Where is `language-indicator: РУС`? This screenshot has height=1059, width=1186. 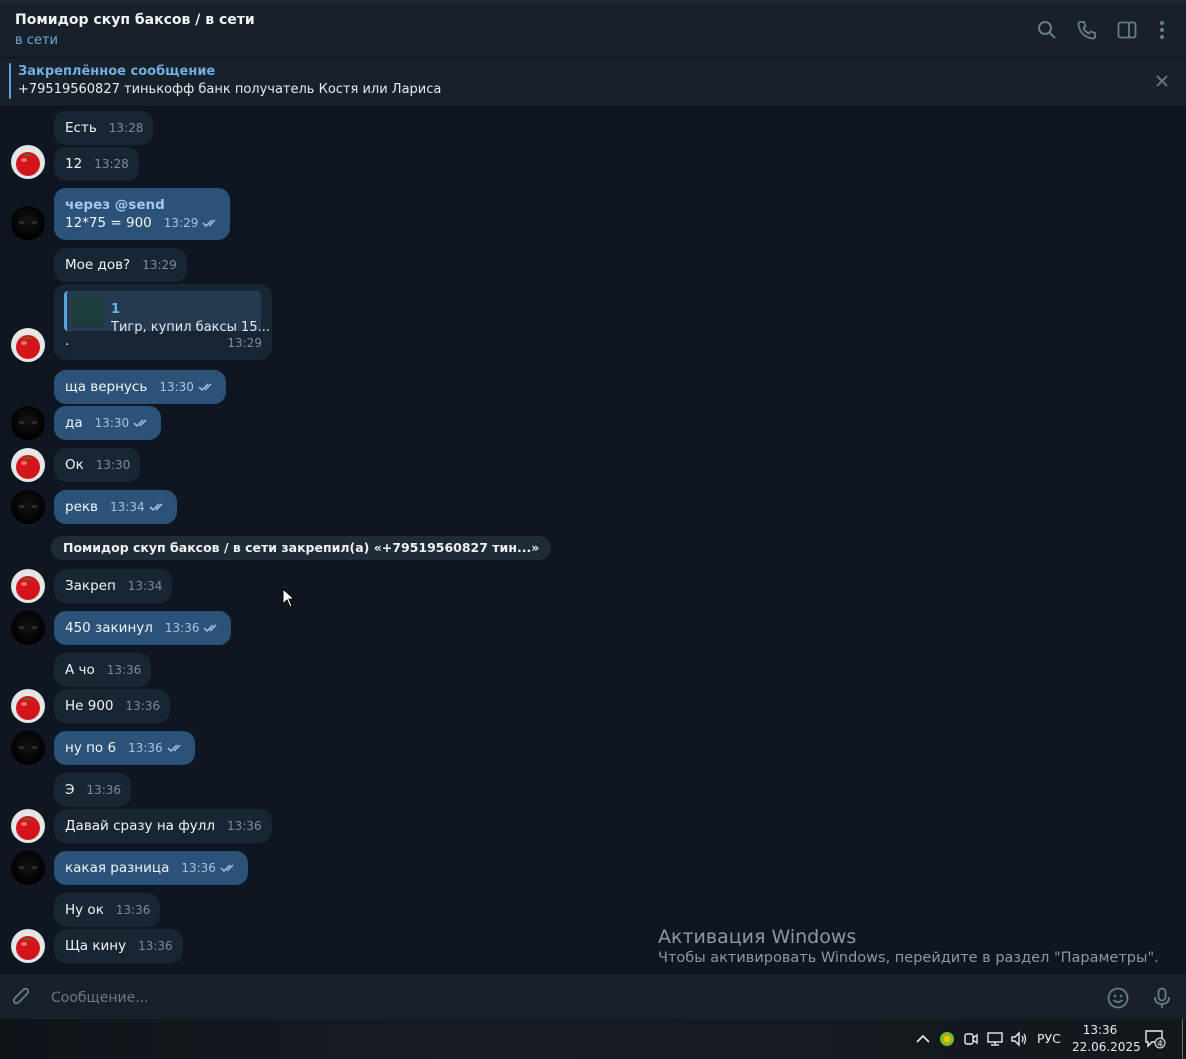 language-indicator: РУС is located at coordinates (1049, 1038).